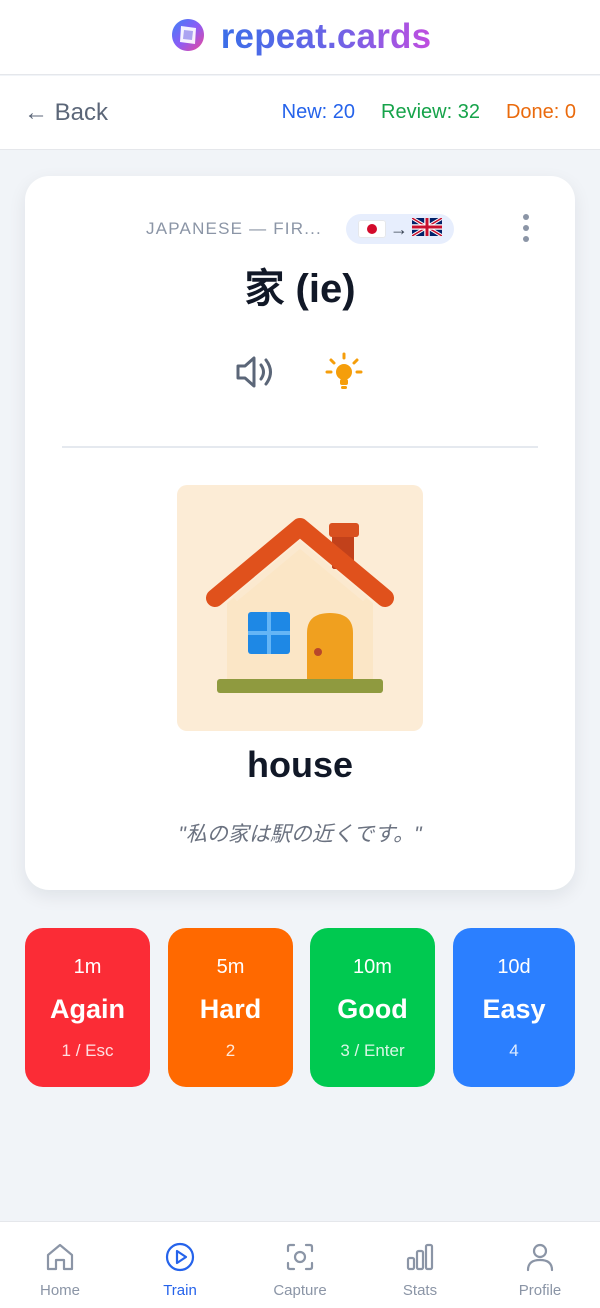 The width and height of the screenshot is (600, 1308). What do you see at coordinates (540, 112) in the screenshot?
I see `done-count: Done: 0` at bounding box center [540, 112].